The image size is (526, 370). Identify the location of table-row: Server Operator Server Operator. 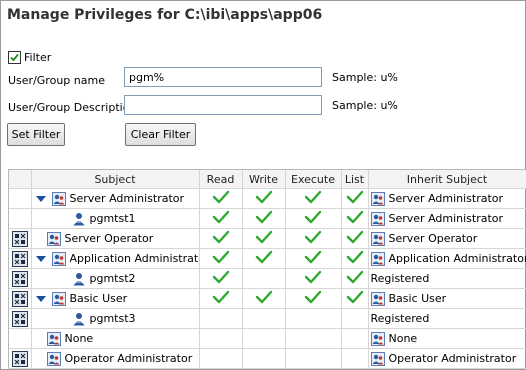
(267, 238).